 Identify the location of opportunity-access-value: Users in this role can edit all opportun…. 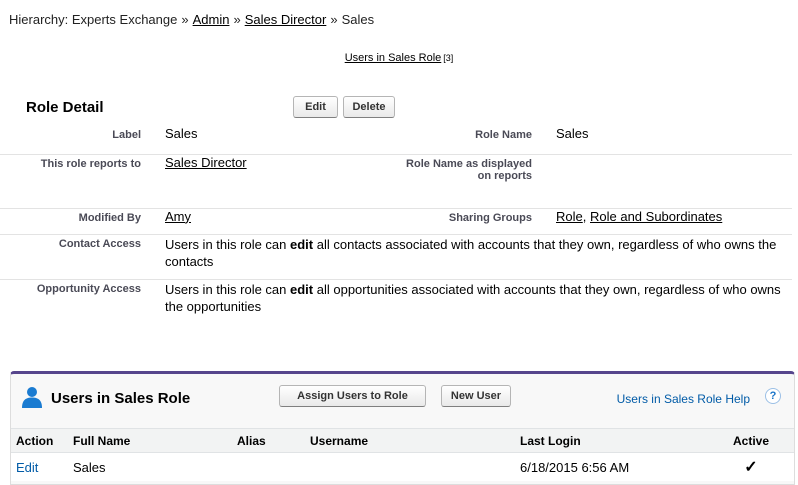
(466, 299).